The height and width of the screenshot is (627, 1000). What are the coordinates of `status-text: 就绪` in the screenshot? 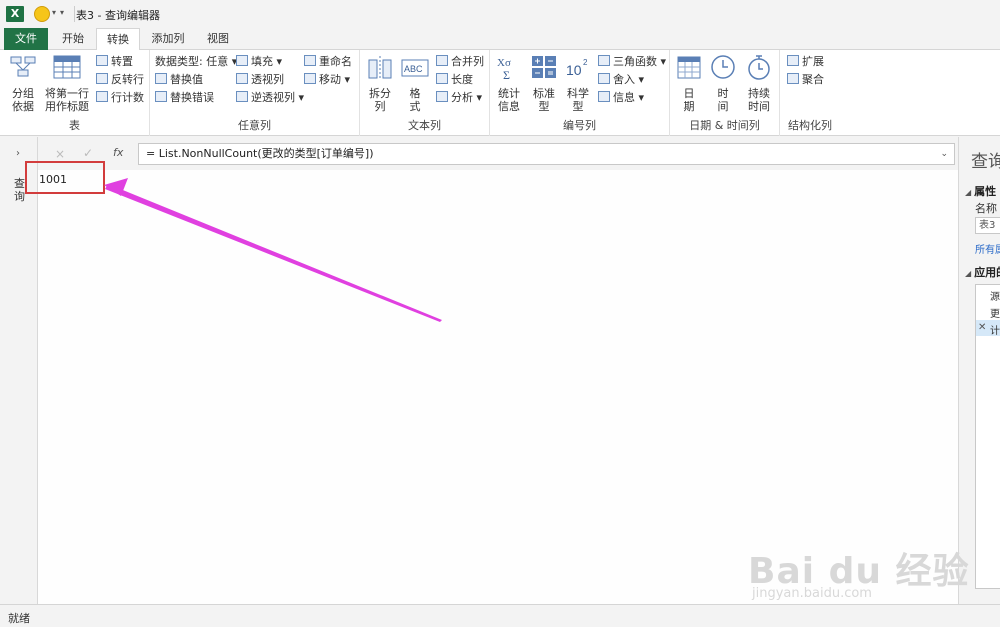 It's located at (19, 618).